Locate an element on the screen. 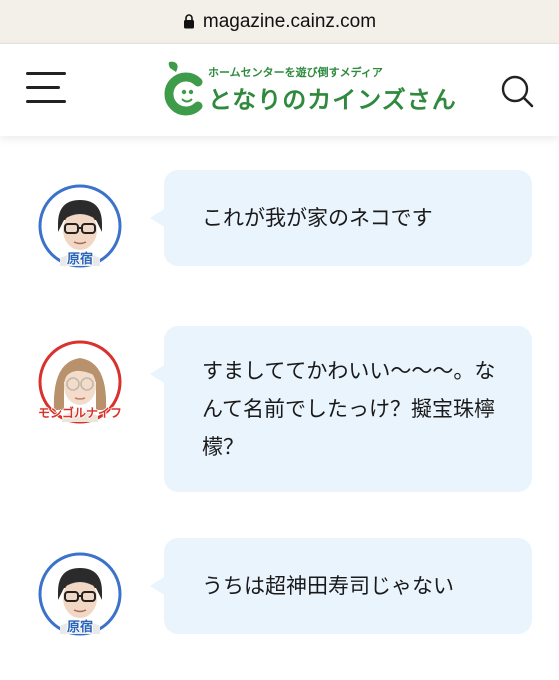 This screenshot has width=559, height=680. lock-icon is located at coordinates (188, 21).